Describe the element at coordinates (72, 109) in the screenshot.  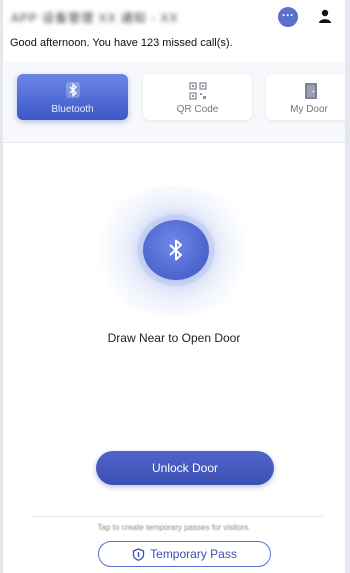
I see `tab-bluetooth-label: Bluetooth` at that location.